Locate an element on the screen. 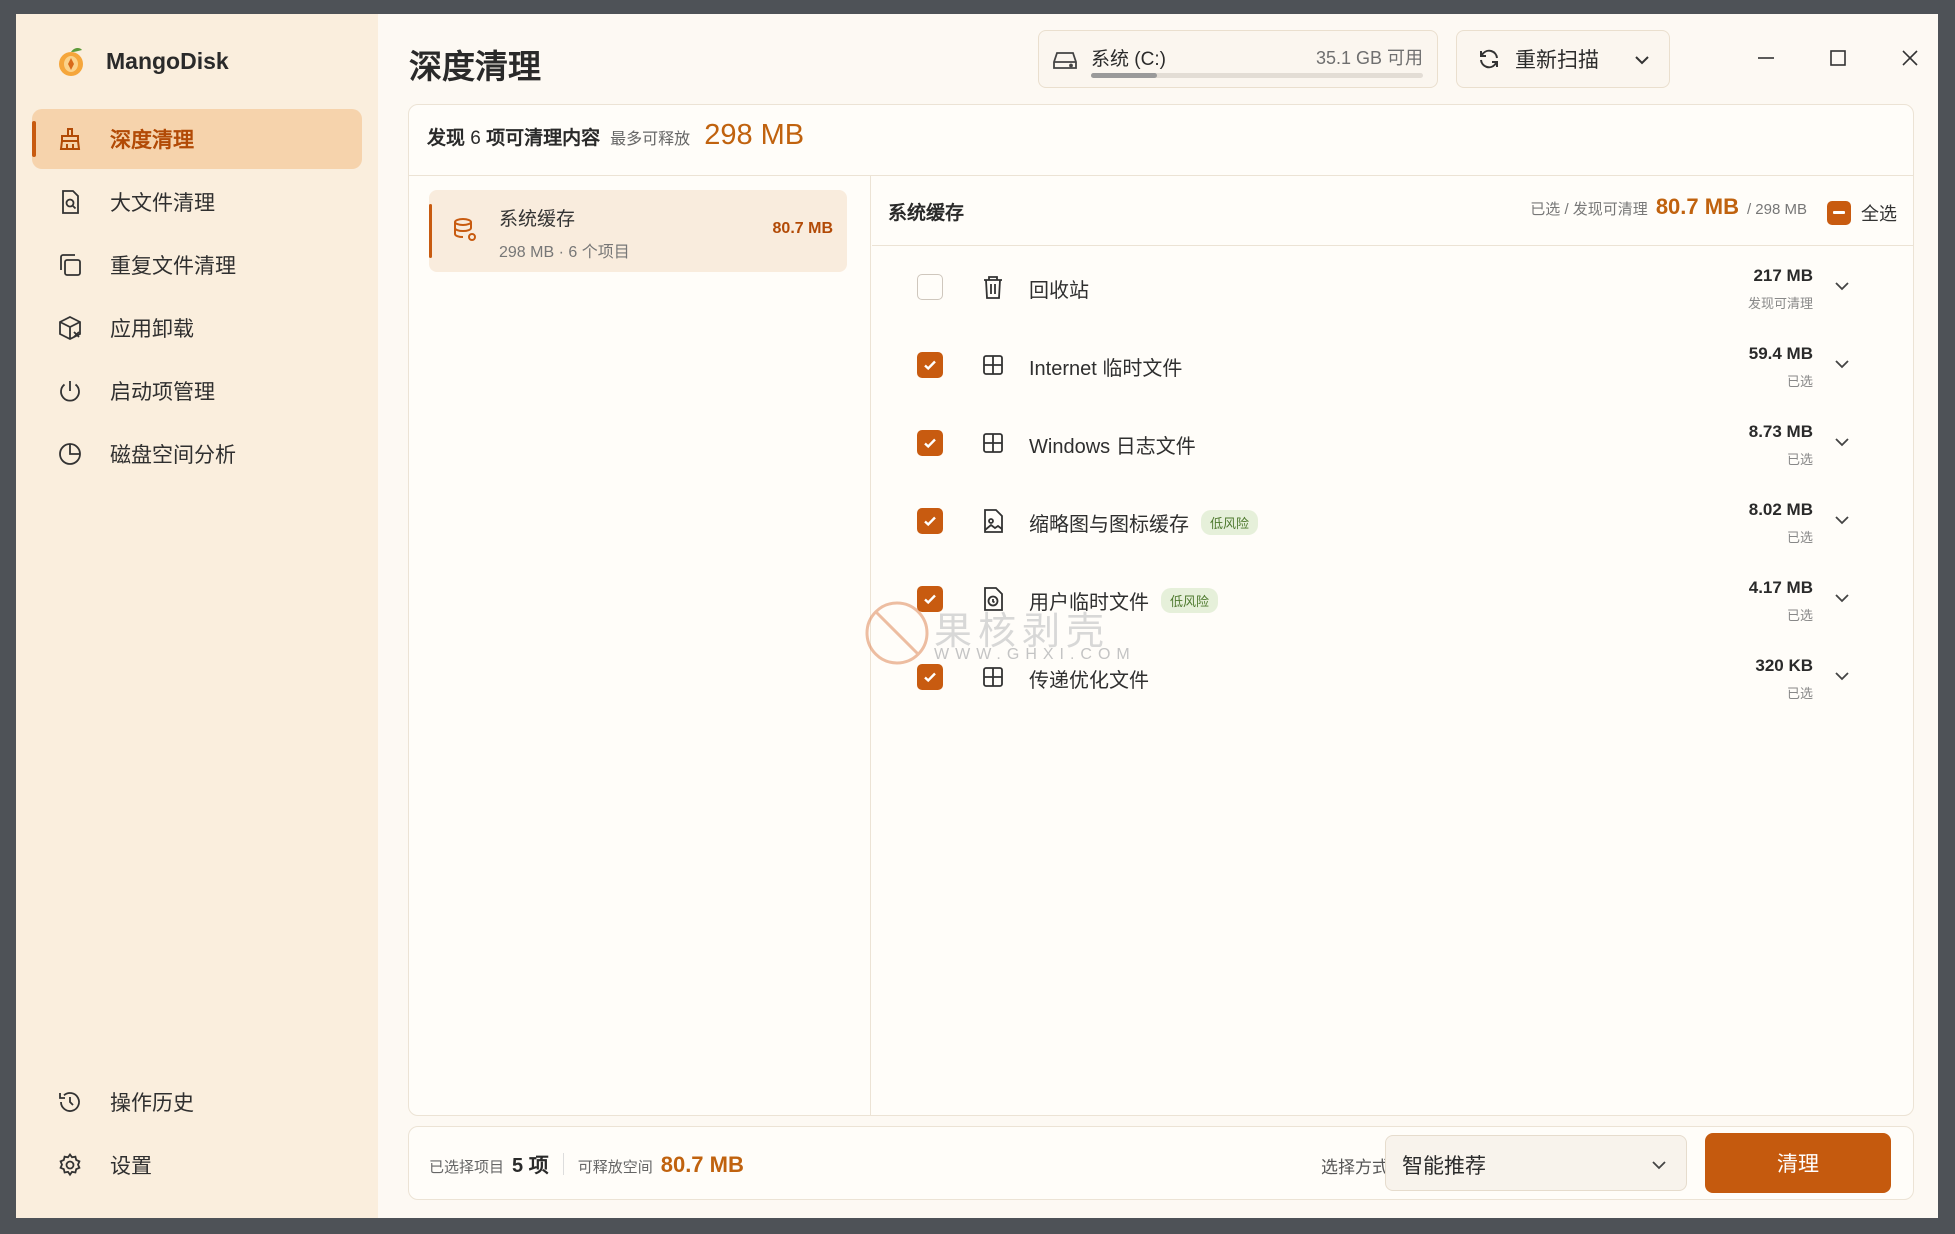 The image size is (1955, 1234). item-size: 8.02 MB is located at coordinates (1780, 509).